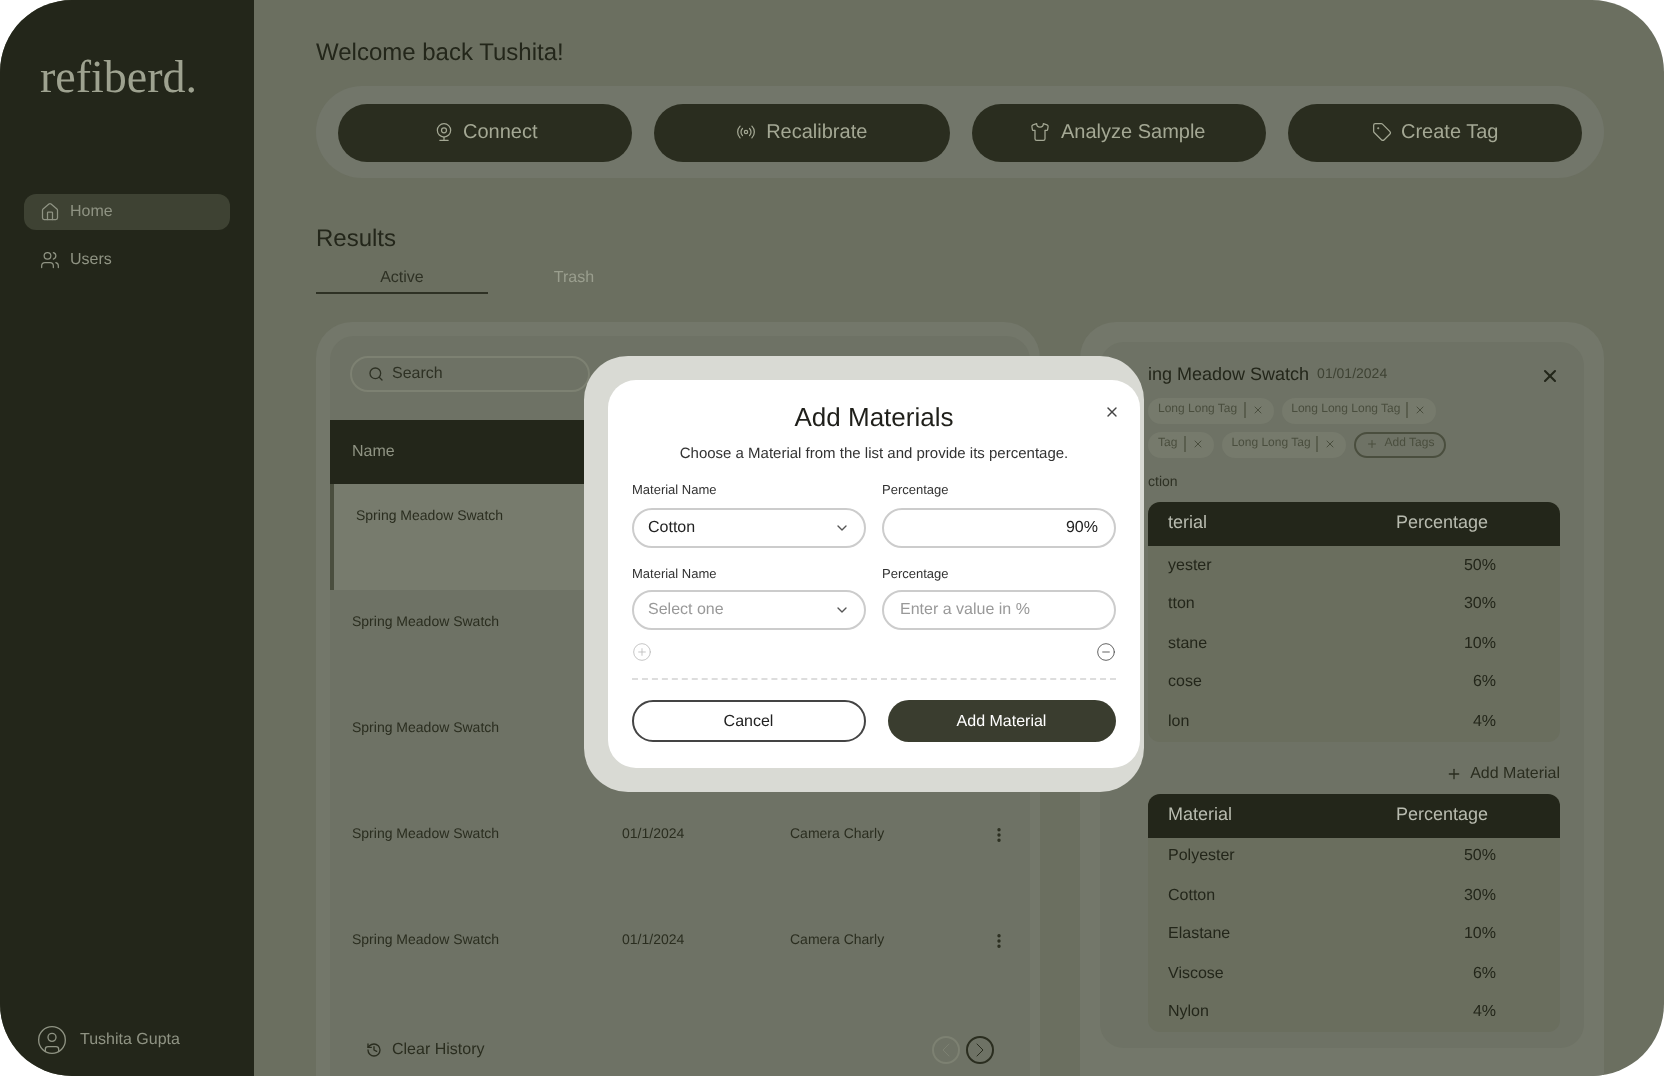 Image resolution: width=1664 pixels, height=1076 pixels. What do you see at coordinates (1229, 375) in the screenshot?
I see `sample-title: ing Meadow Swatch` at bounding box center [1229, 375].